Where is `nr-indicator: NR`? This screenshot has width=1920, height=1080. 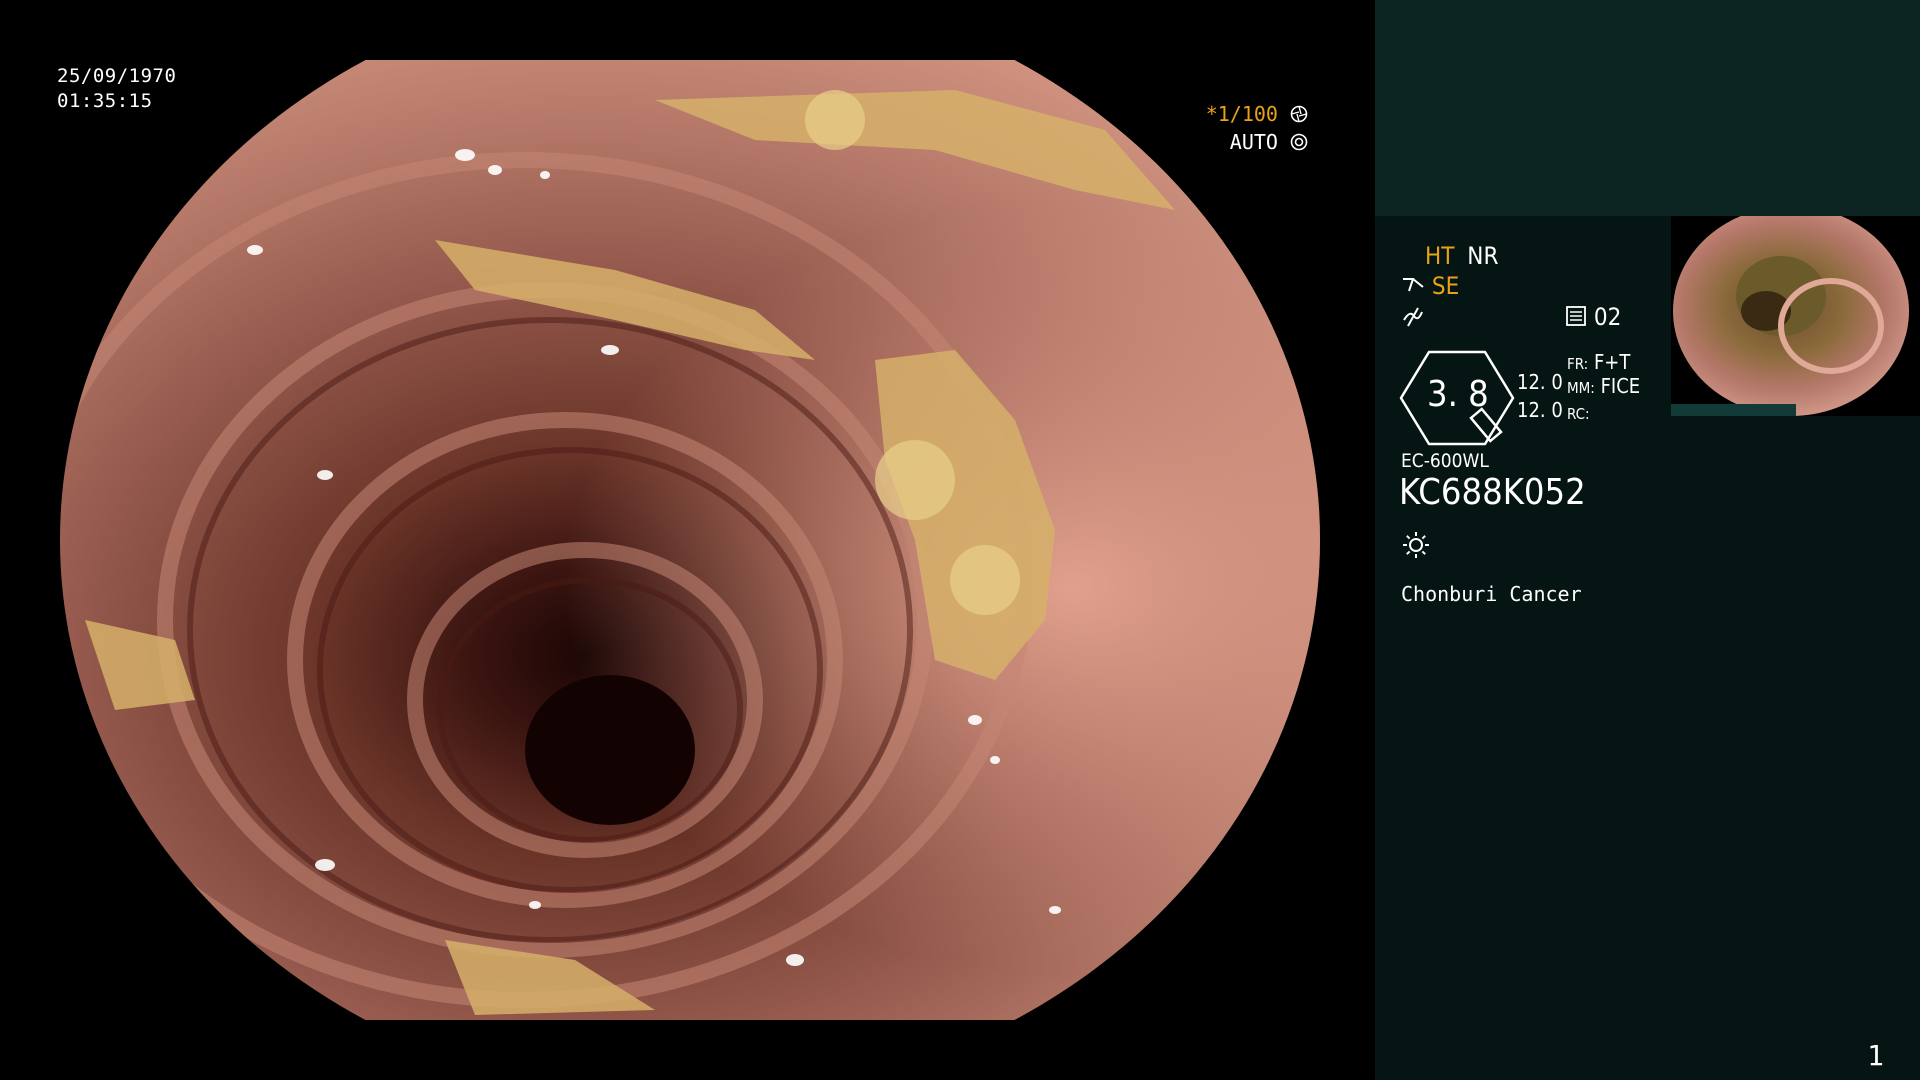 nr-indicator: NR is located at coordinates (1483, 256).